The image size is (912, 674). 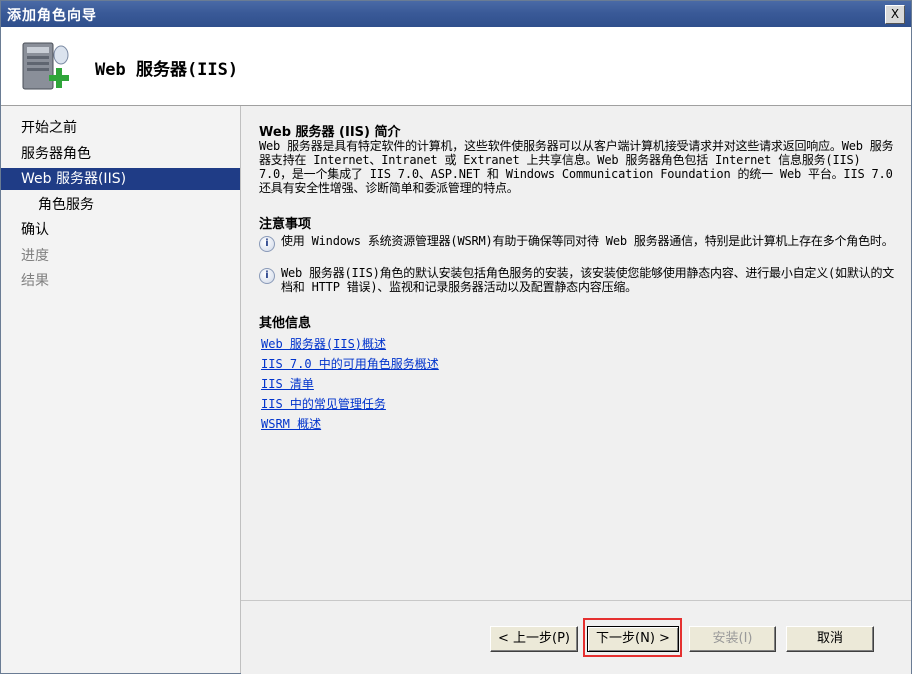 What do you see at coordinates (66, 205) in the screenshot?
I see `step-label: 角色服务` at bounding box center [66, 205].